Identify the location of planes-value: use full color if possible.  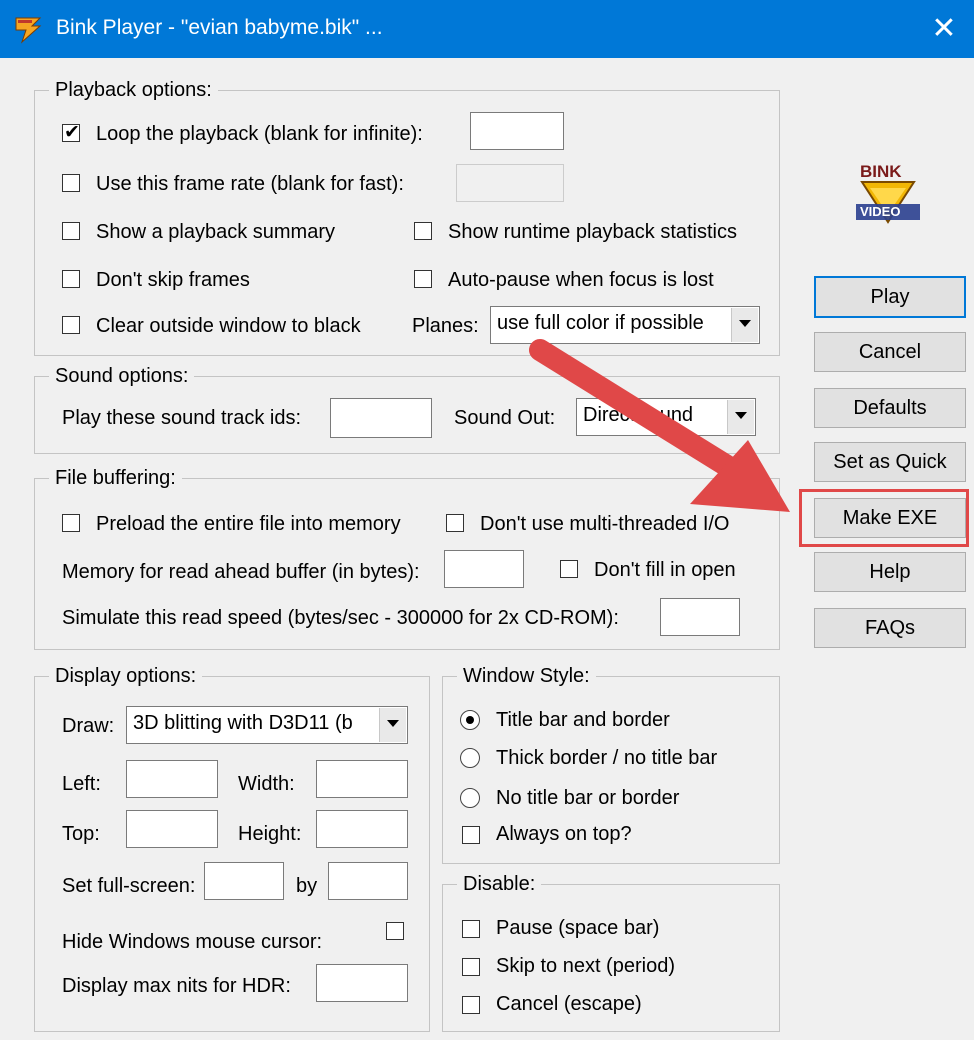
(600, 323).